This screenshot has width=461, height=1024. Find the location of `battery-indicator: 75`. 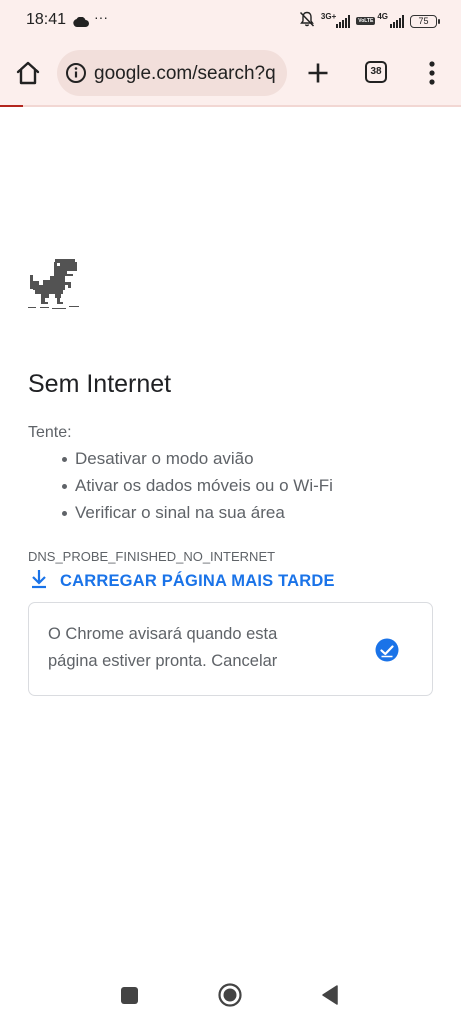

battery-indicator: 75 is located at coordinates (425, 21).